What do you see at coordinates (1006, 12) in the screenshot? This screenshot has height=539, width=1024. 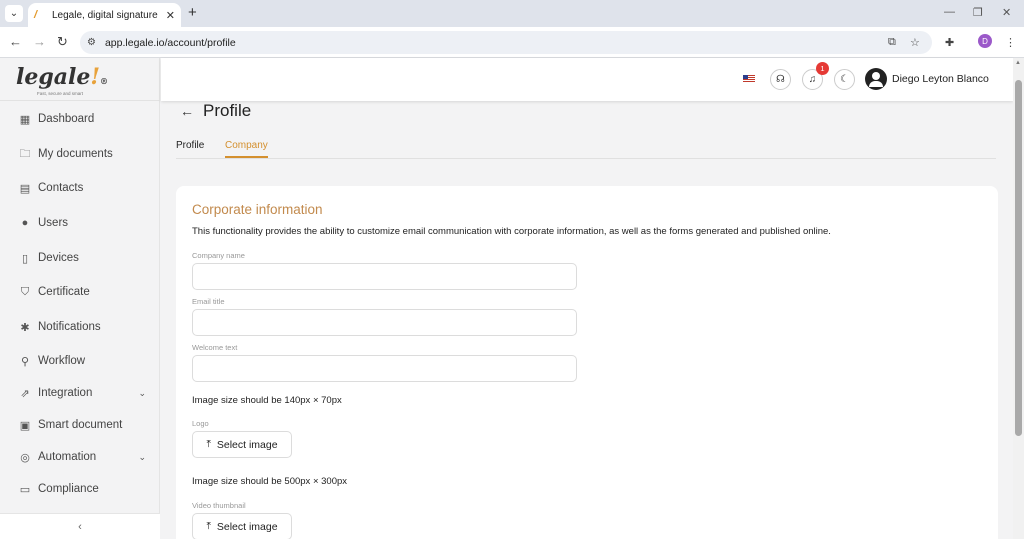 I see `close-window-icon: ✕` at bounding box center [1006, 12].